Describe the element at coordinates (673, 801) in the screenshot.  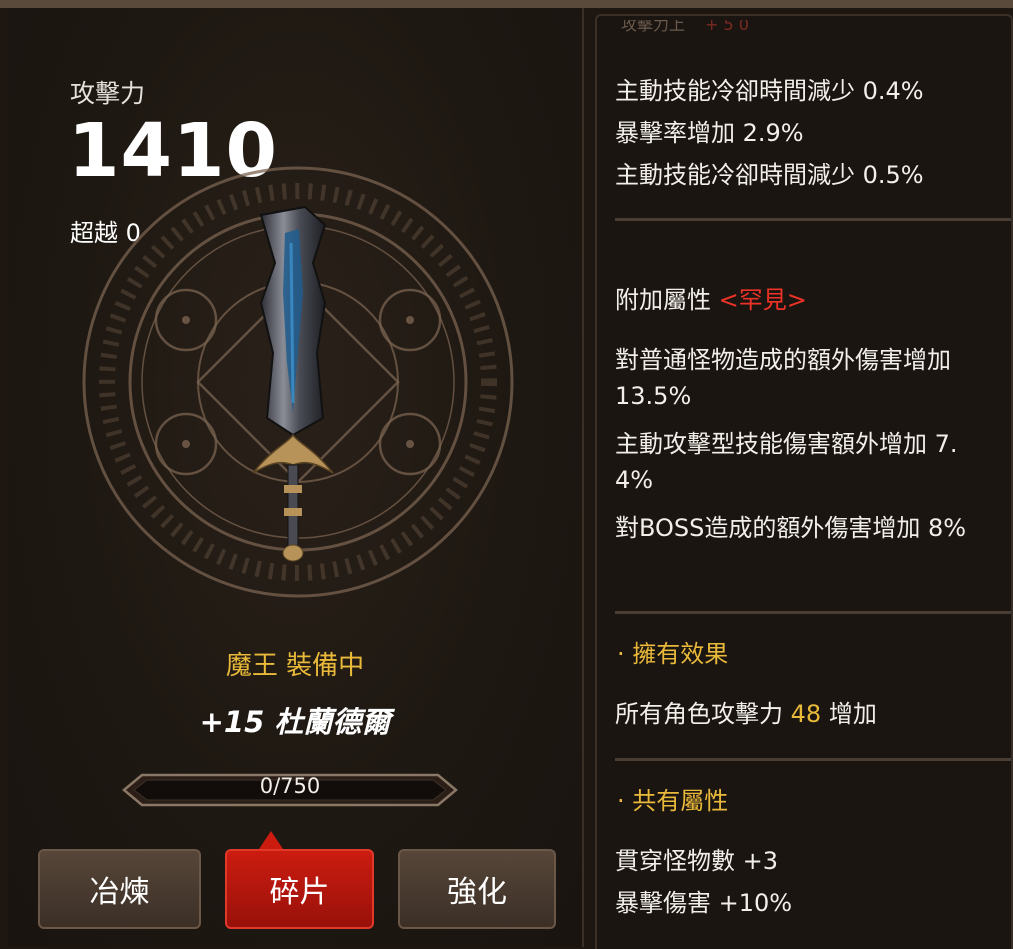
I see `shared-attributes-title: · 共有屬性` at that location.